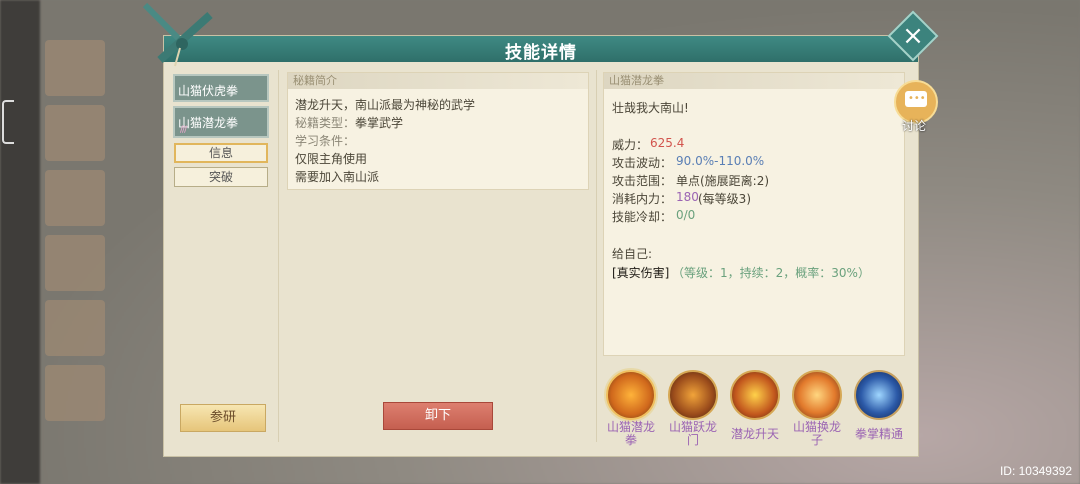 This screenshot has width=1080, height=484. Describe the element at coordinates (723, 181) in the screenshot. I see `range-value: 单点(施展距离:2)` at that location.